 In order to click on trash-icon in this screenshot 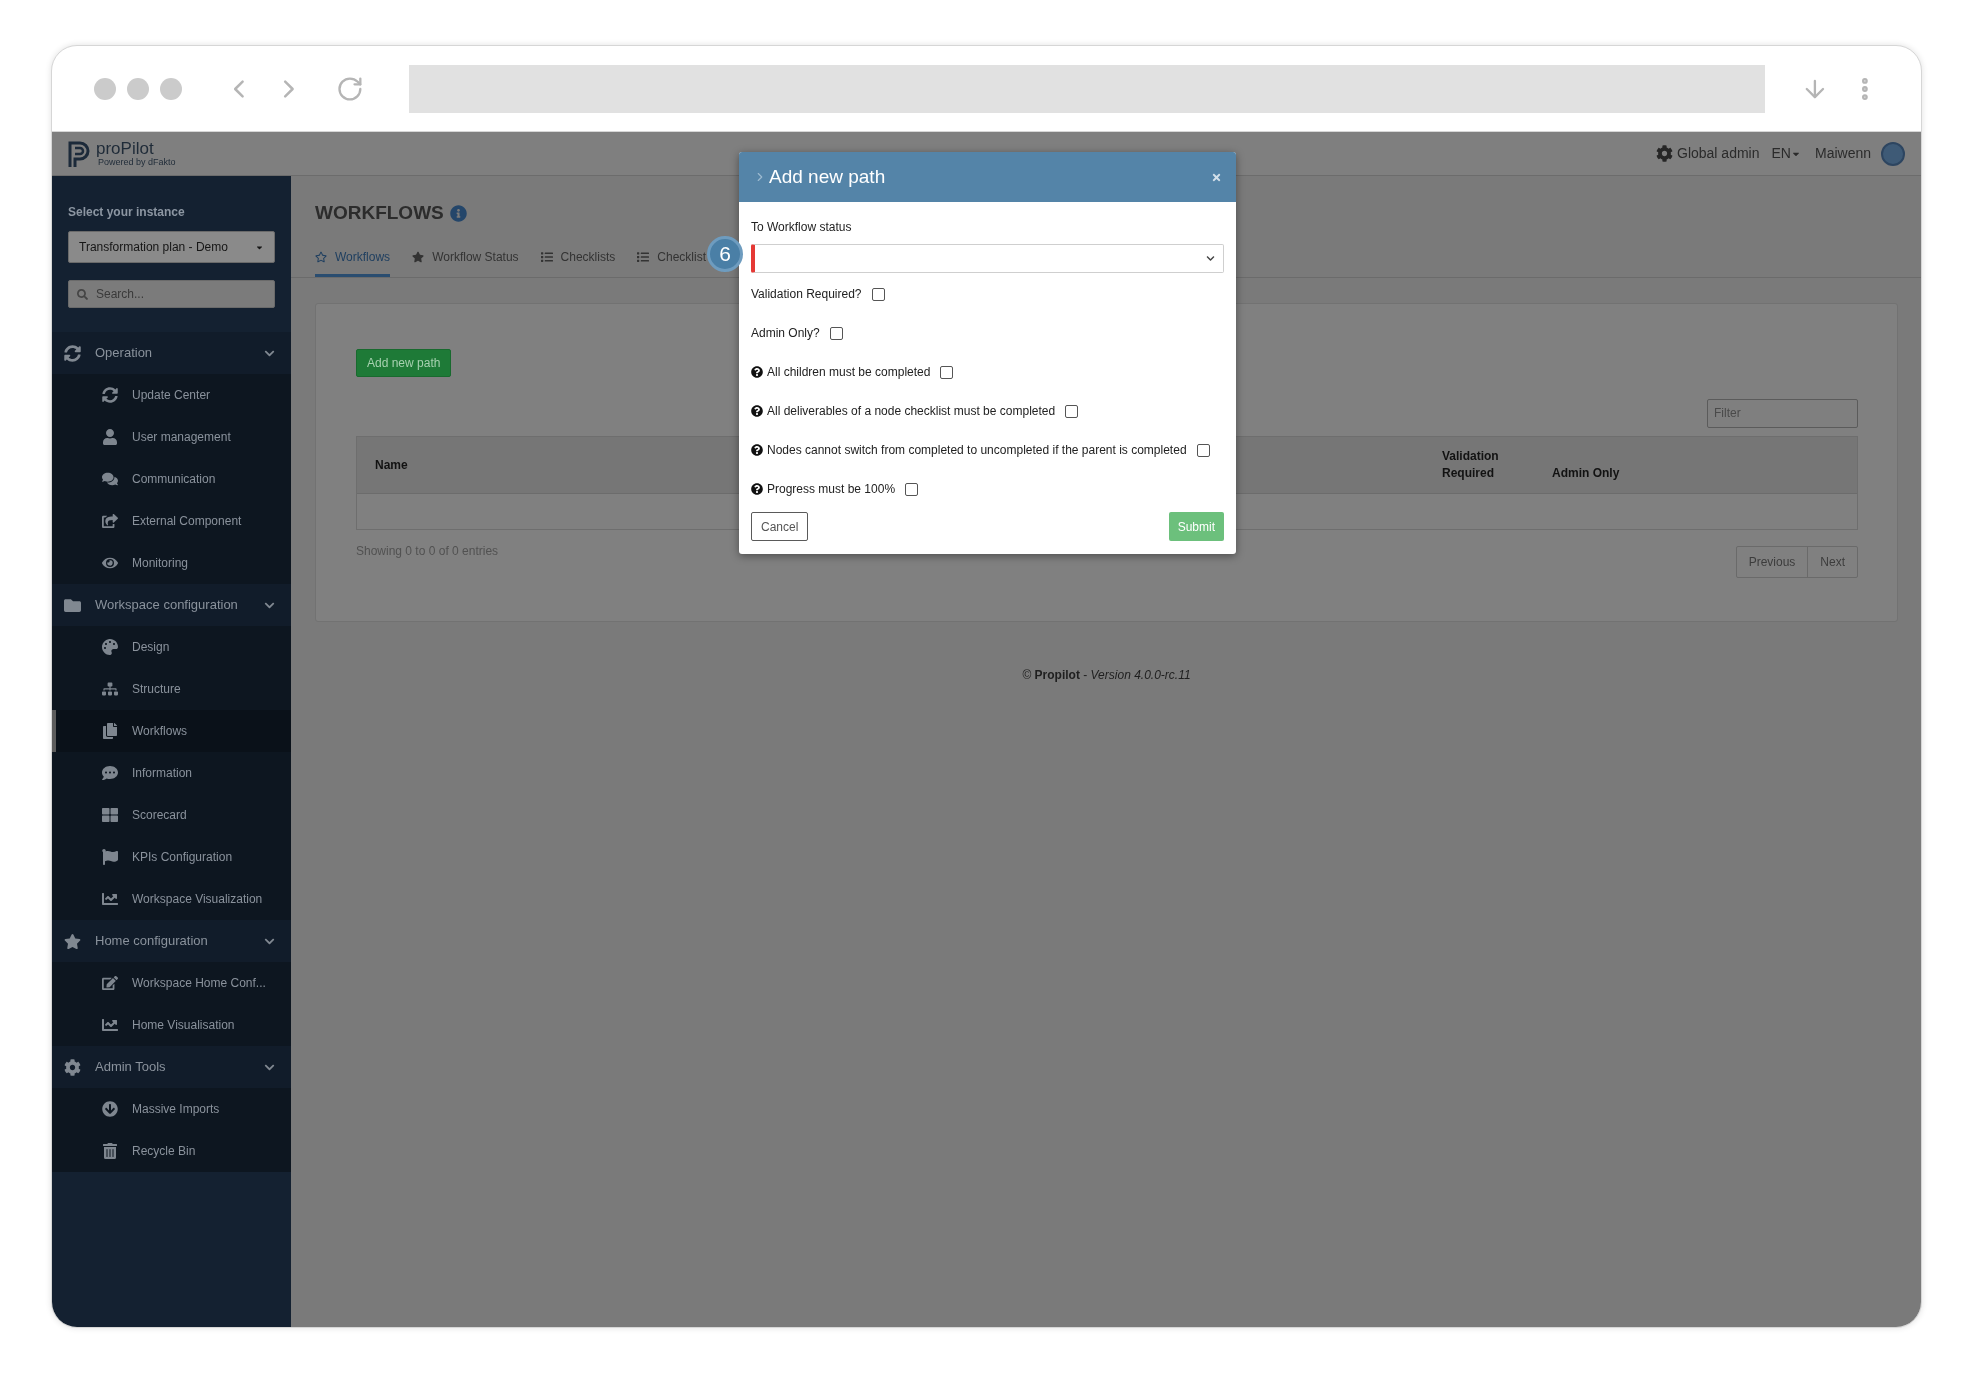, I will do `click(110, 1151)`.